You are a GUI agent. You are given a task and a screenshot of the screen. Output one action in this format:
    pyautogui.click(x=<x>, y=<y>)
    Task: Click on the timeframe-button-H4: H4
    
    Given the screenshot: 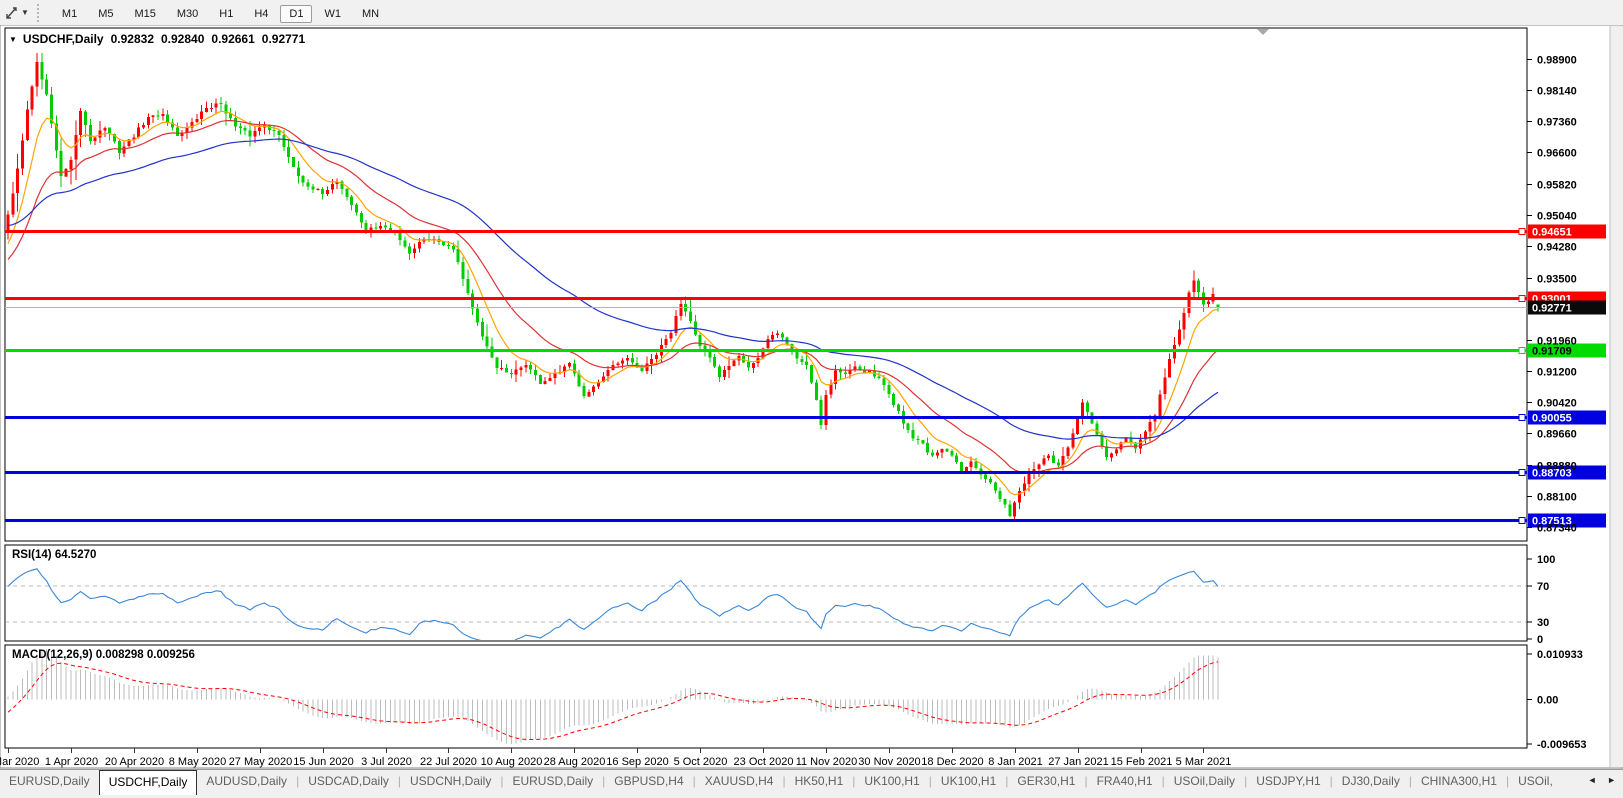 What is the action you would take?
    pyautogui.click(x=261, y=14)
    